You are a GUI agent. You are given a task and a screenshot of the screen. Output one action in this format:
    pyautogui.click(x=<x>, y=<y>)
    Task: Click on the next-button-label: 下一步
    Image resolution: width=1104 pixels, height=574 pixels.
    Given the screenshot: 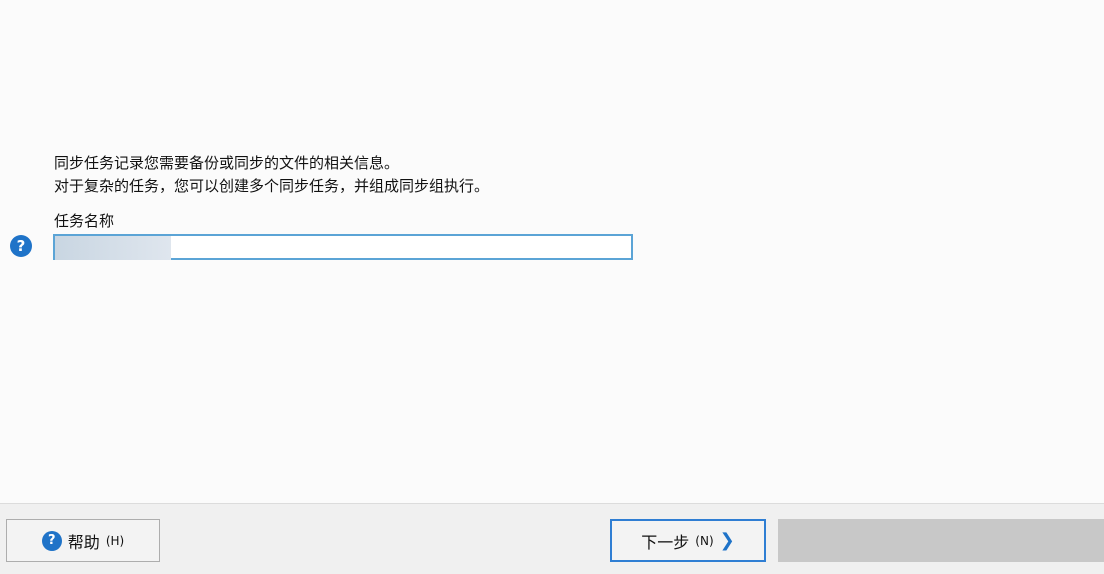 What is the action you would take?
    pyautogui.click(x=665, y=542)
    